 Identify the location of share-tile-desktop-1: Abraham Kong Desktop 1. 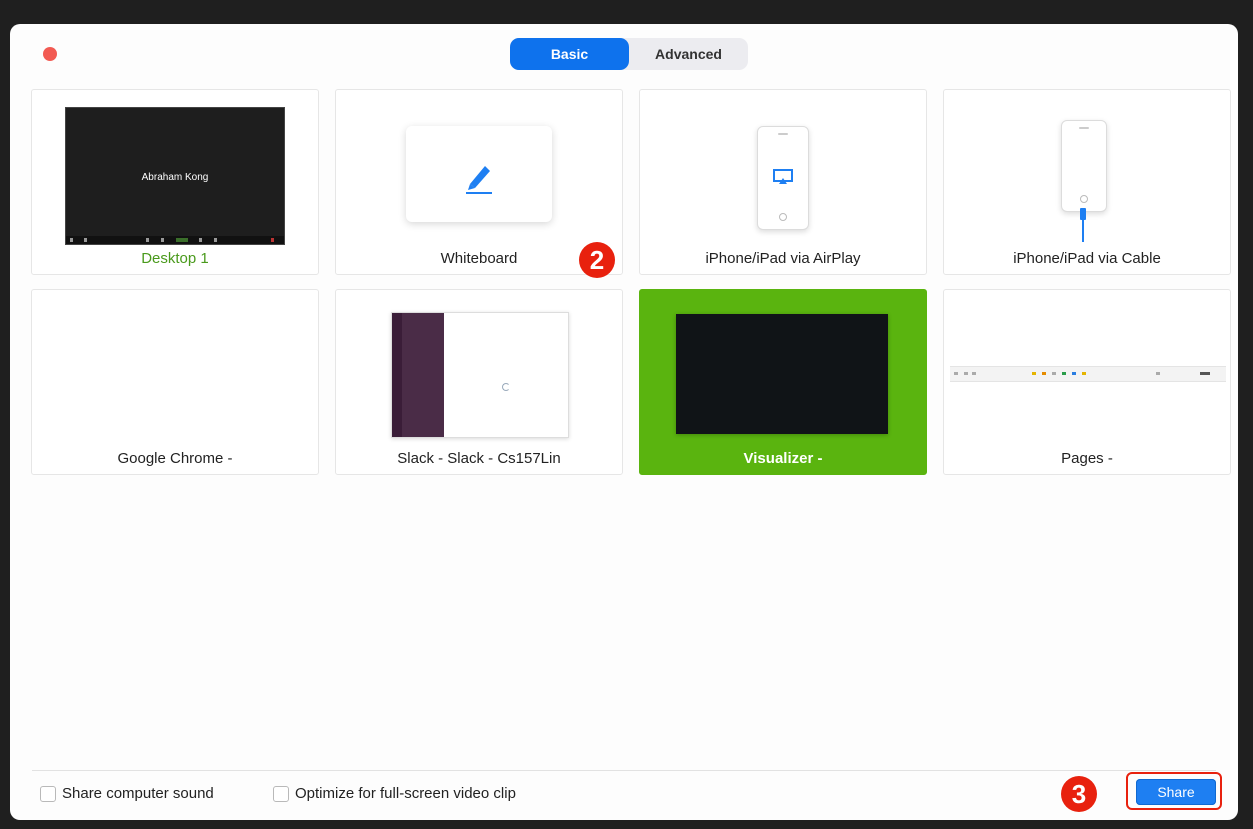
(175, 182).